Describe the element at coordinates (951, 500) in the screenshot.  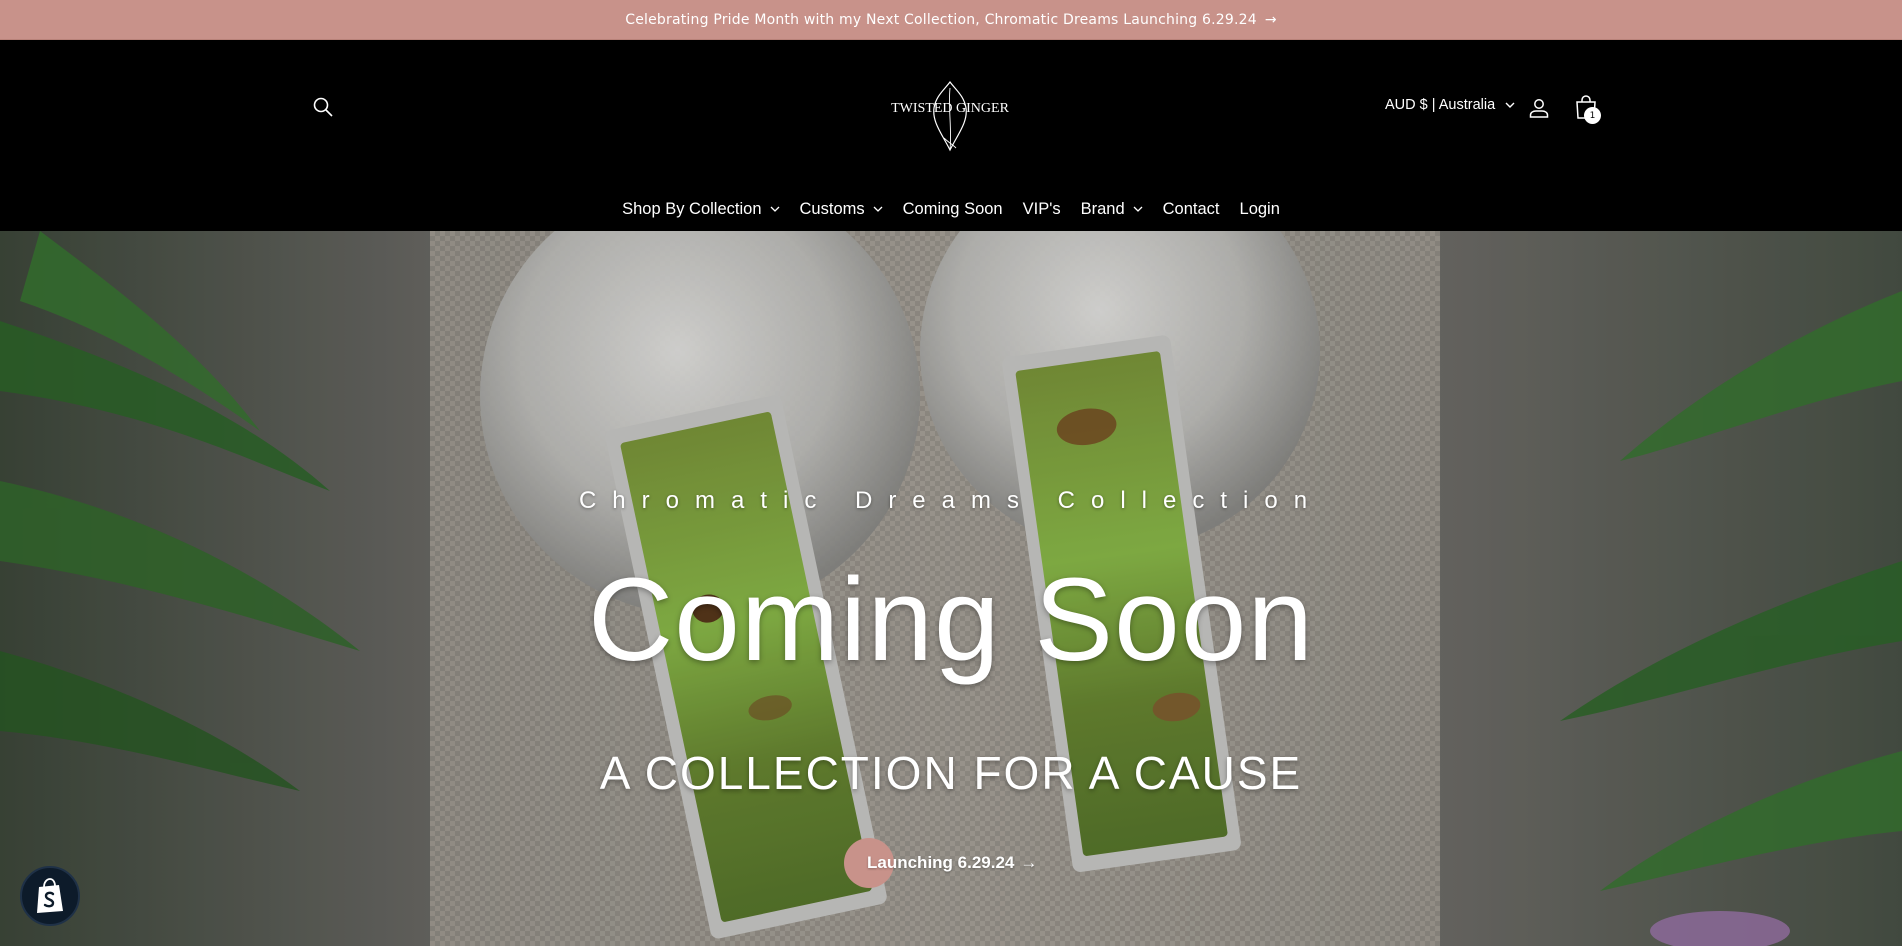
I see `hero-eyebrow: Chromatic Dreams Collection` at that location.